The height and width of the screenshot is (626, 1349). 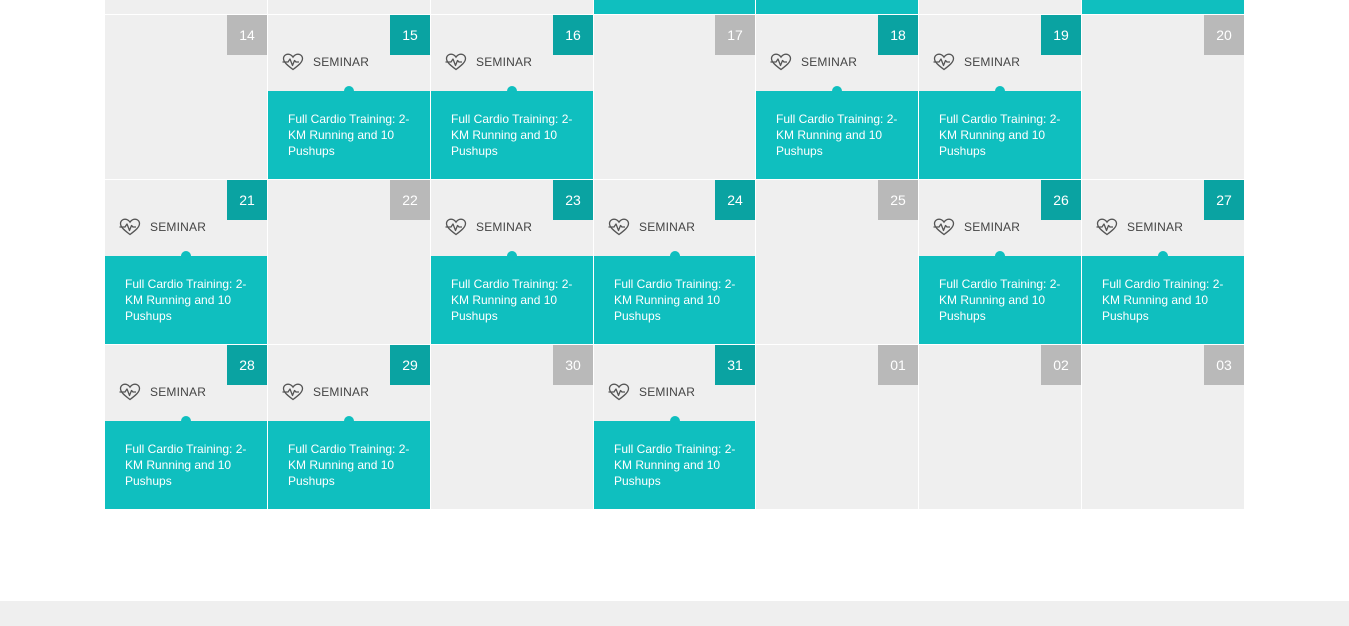 I want to click on day-number-badge: 27, so click(x=1224, y=200).